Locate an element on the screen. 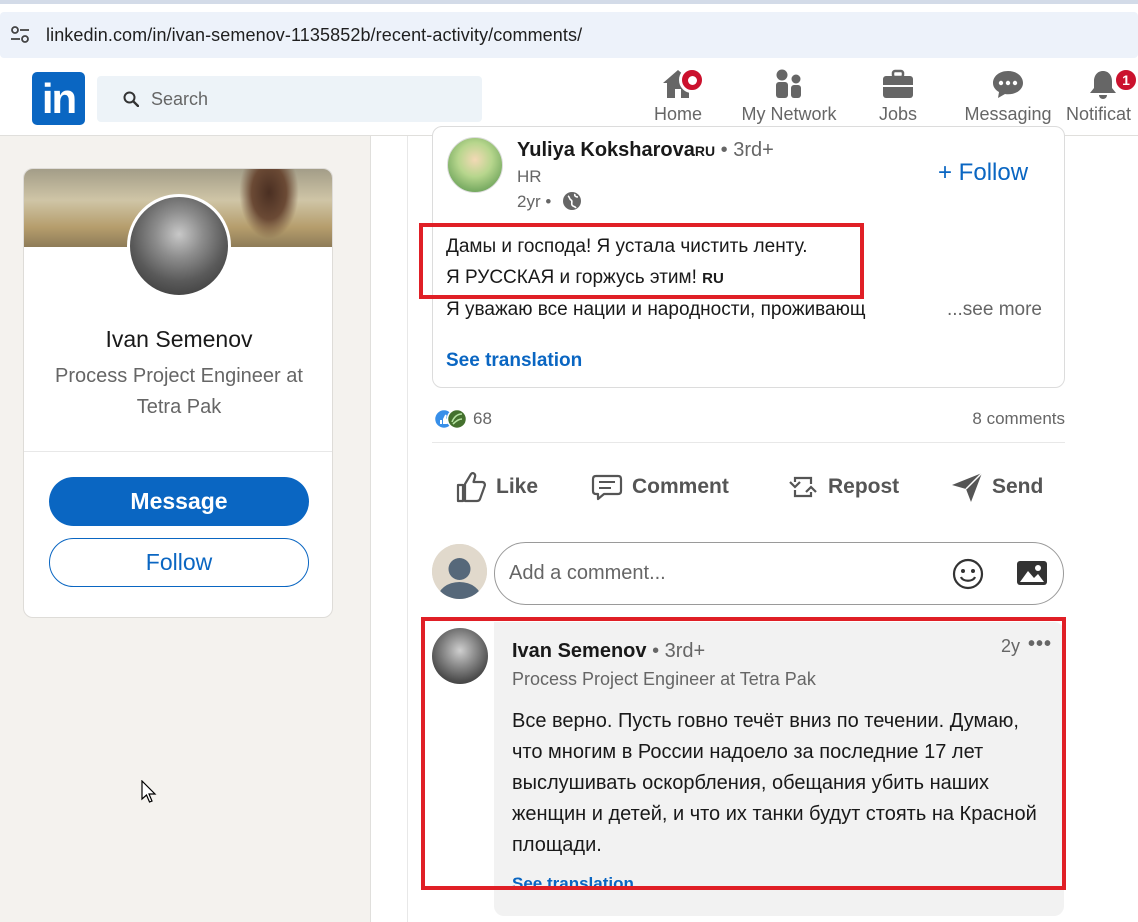 The image size is (1138, 922). stats-divider is located at coordinates (748, 442).